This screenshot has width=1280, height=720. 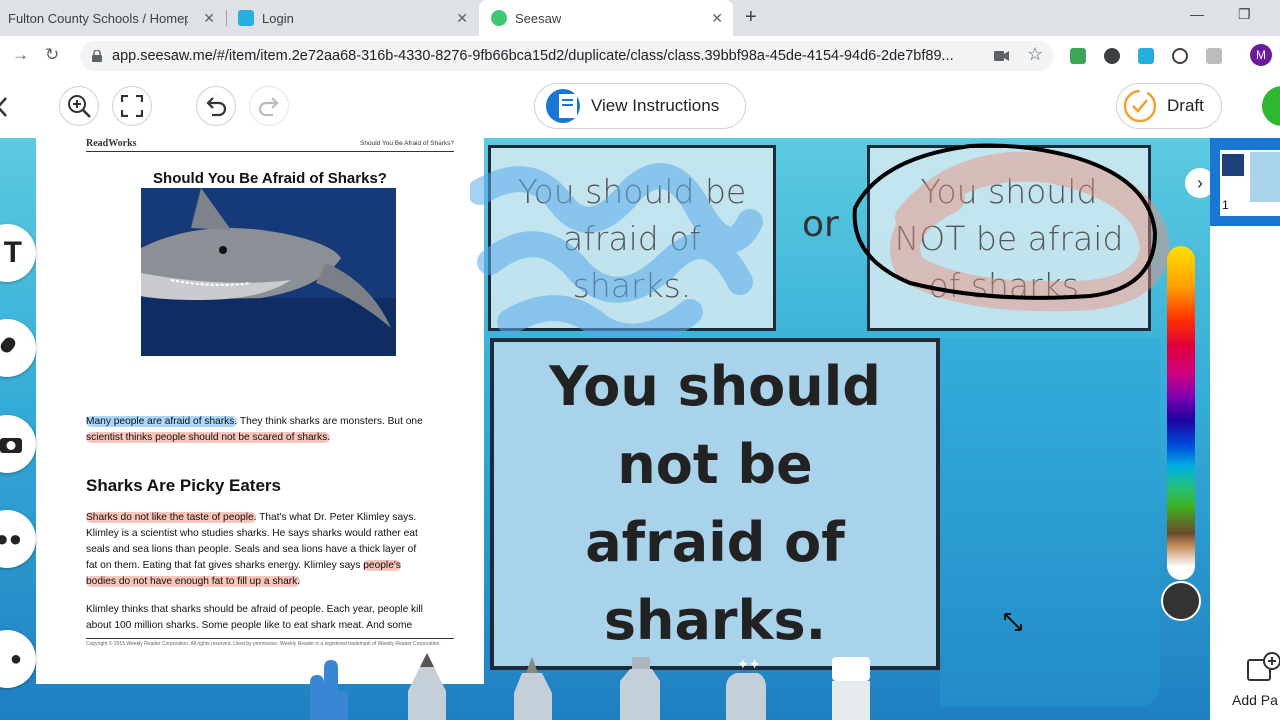 What do you see at coordinates (533, 688) in the screenshot?
I see `marker-tool-icon` at bounding box center [533, 688].